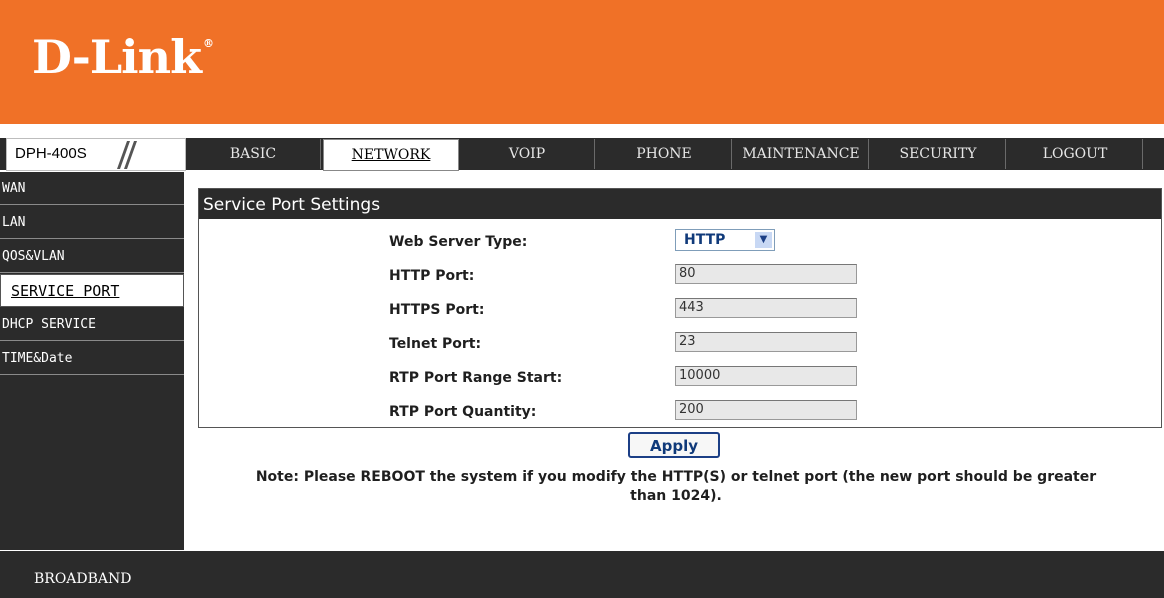  I want to click on field-label: Telnet Port:, so click(435, 344).